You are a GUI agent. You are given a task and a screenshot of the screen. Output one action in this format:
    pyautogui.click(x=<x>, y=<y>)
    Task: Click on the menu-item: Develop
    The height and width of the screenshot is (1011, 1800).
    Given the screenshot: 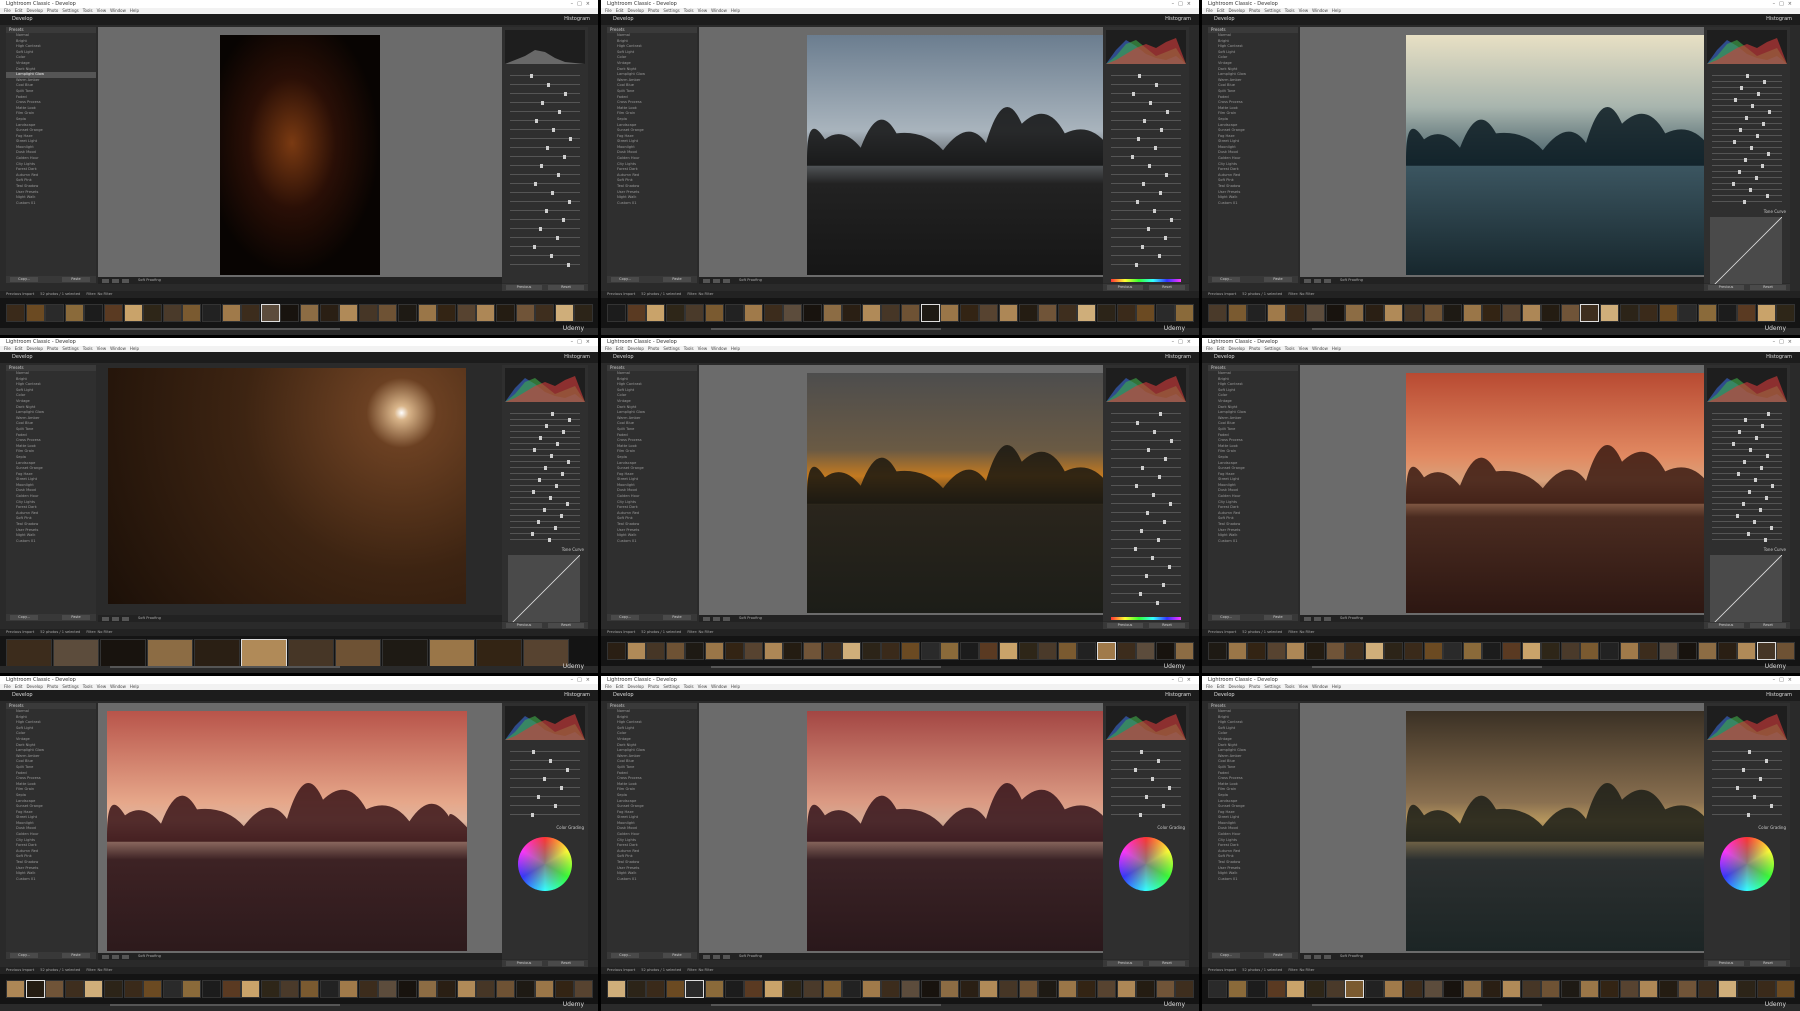 What is the action you would take?
    pyautogui.click(x=34, y=348)
    